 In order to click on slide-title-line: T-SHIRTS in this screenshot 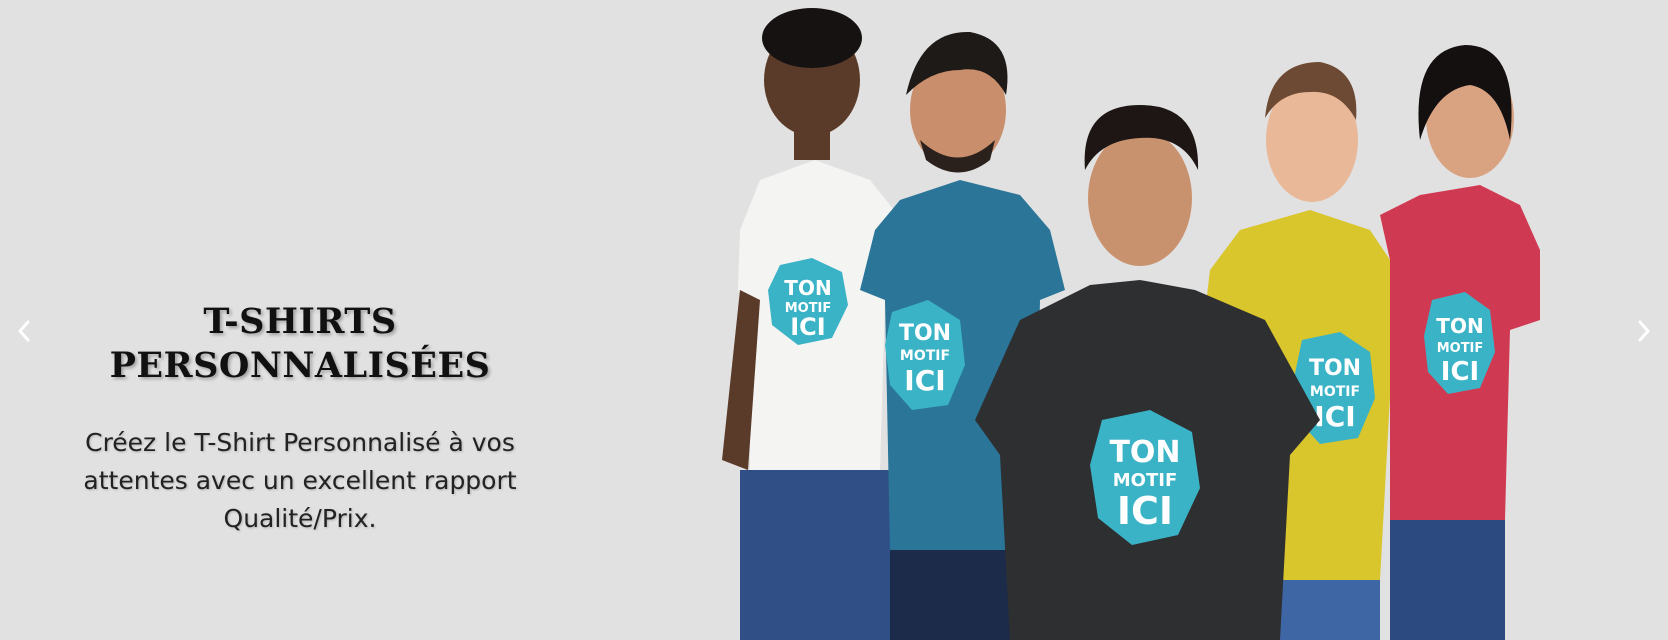, I will do `click(300, 321)`.